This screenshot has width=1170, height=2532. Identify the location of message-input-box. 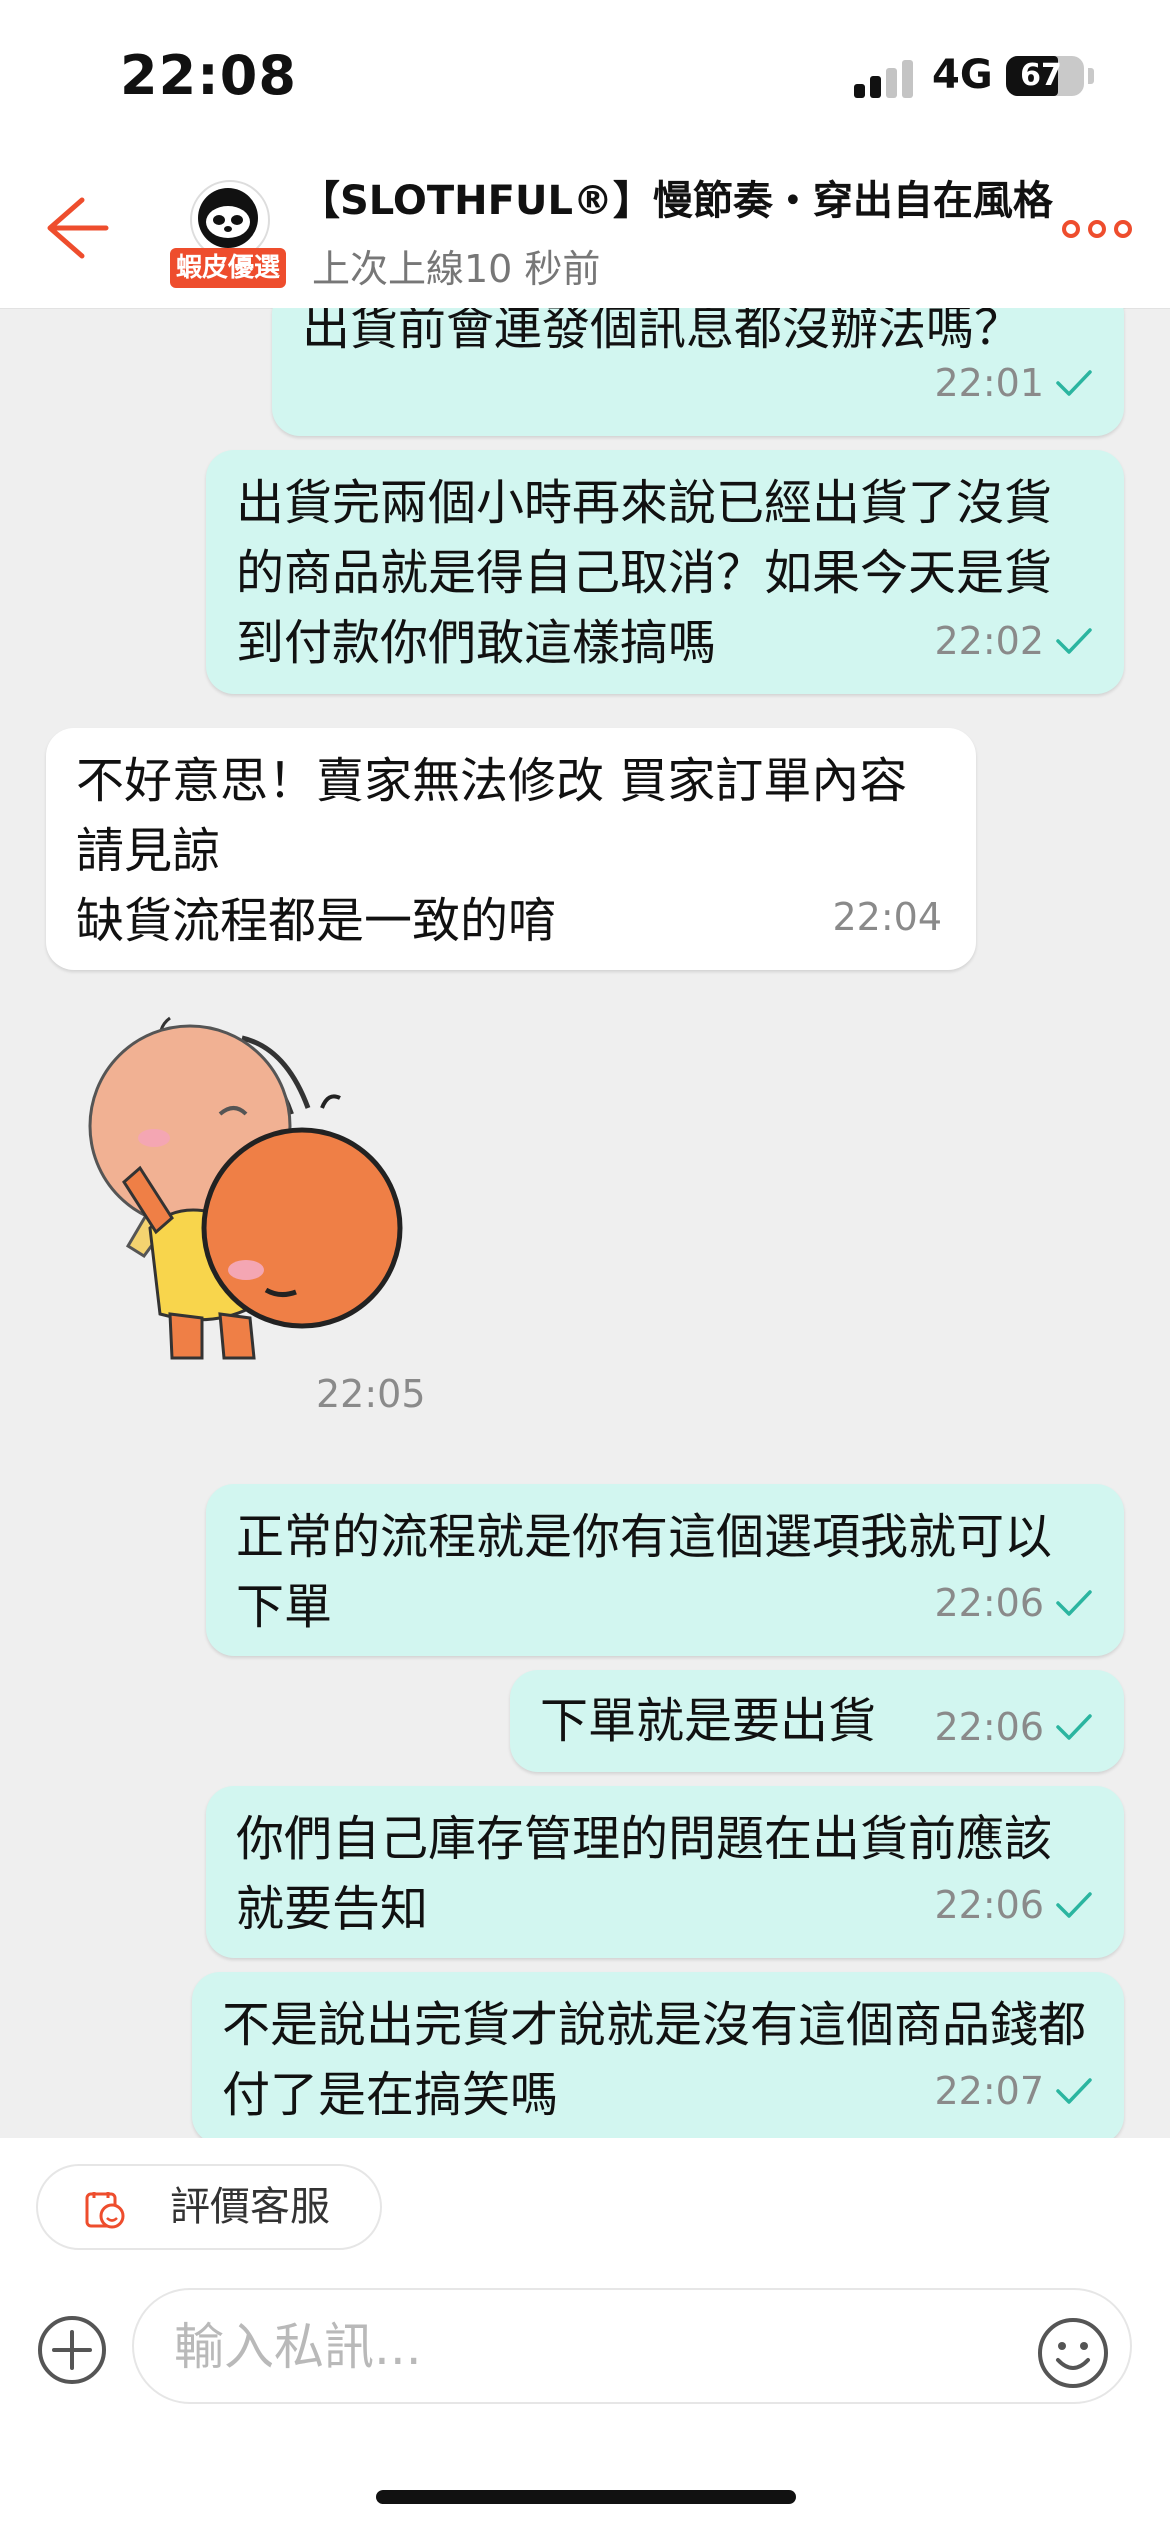
(632, 2346).